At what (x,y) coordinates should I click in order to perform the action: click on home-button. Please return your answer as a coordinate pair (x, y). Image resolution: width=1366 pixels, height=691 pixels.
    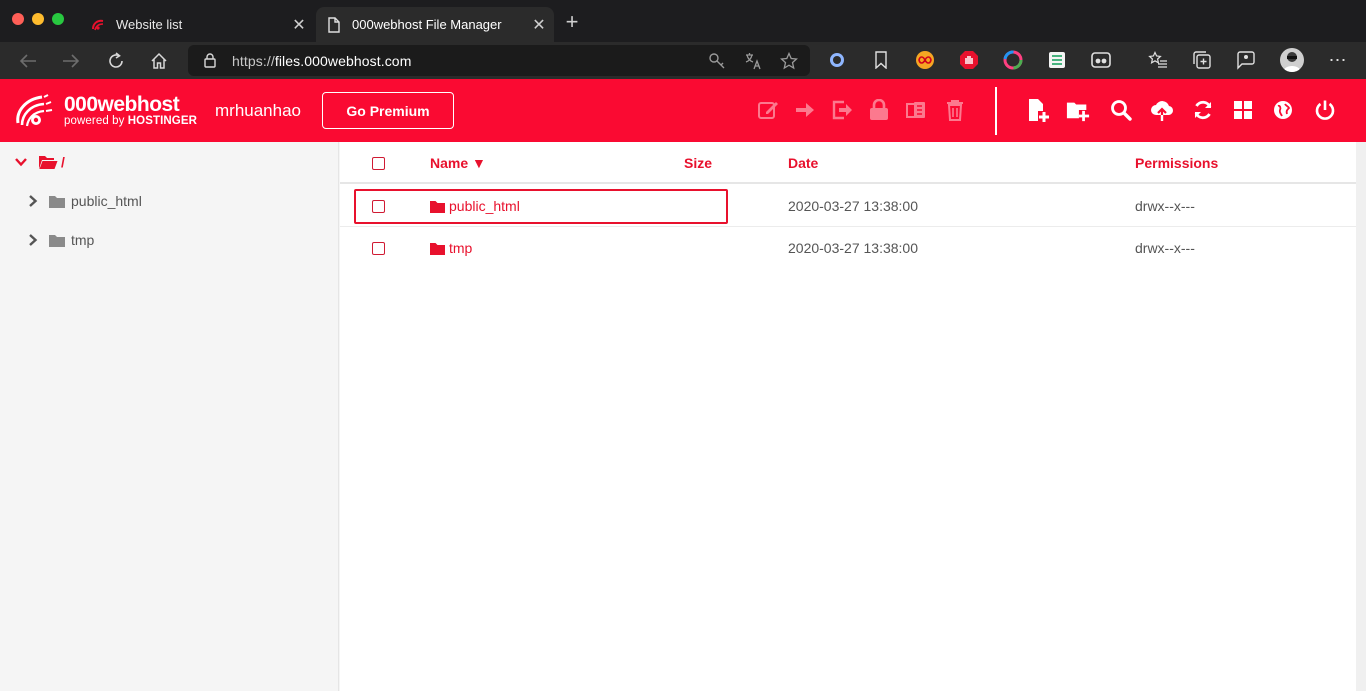
    Looking at the image, I should click on (159, 61).